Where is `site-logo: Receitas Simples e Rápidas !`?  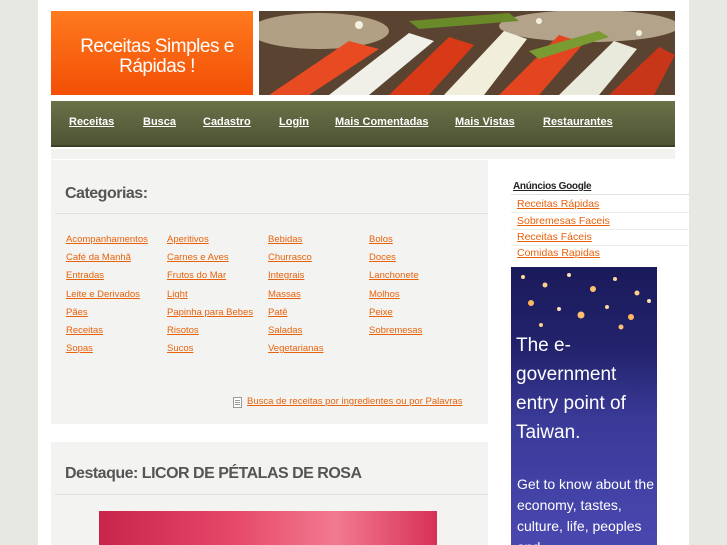
site-logo: Receitas Simples e Rápidas ! is located at coordinates (152, 53).